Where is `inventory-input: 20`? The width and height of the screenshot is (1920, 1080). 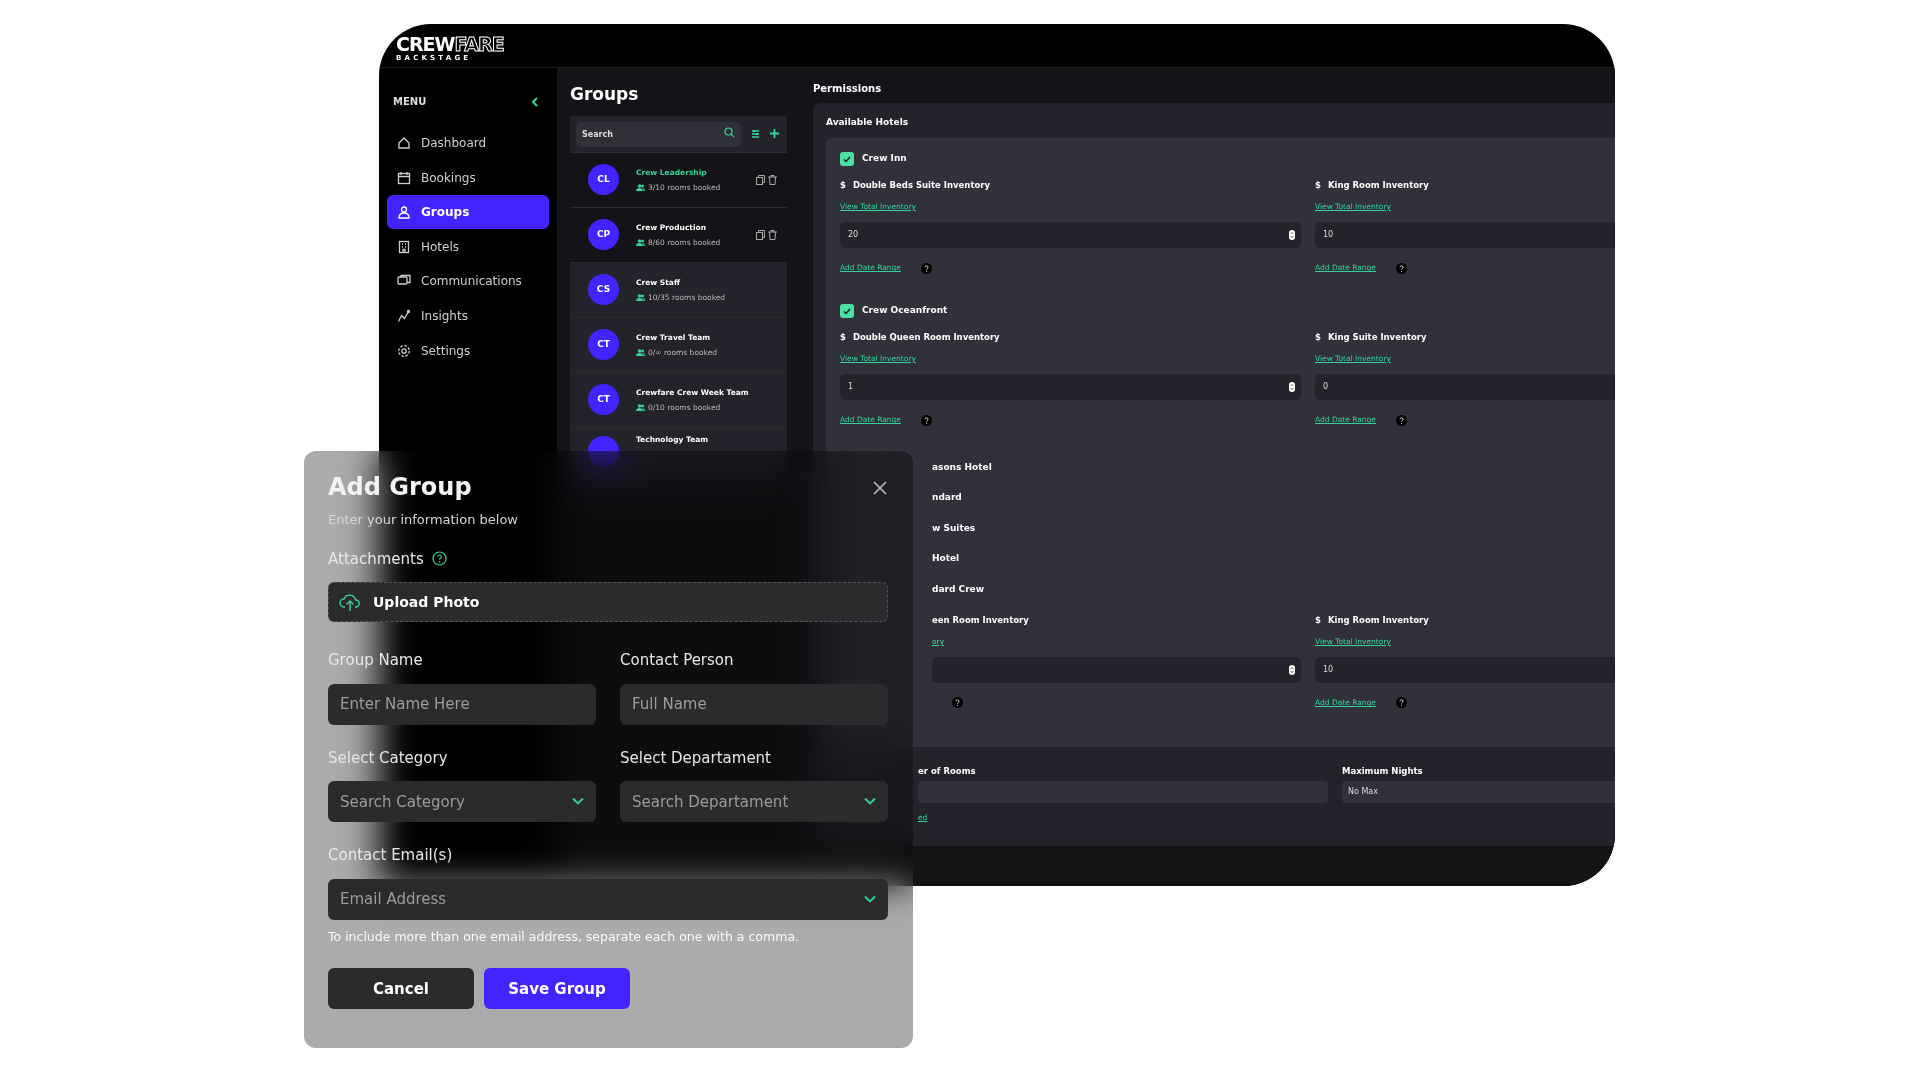 inventory-input: 20 is located at coordinates (1070, 235).